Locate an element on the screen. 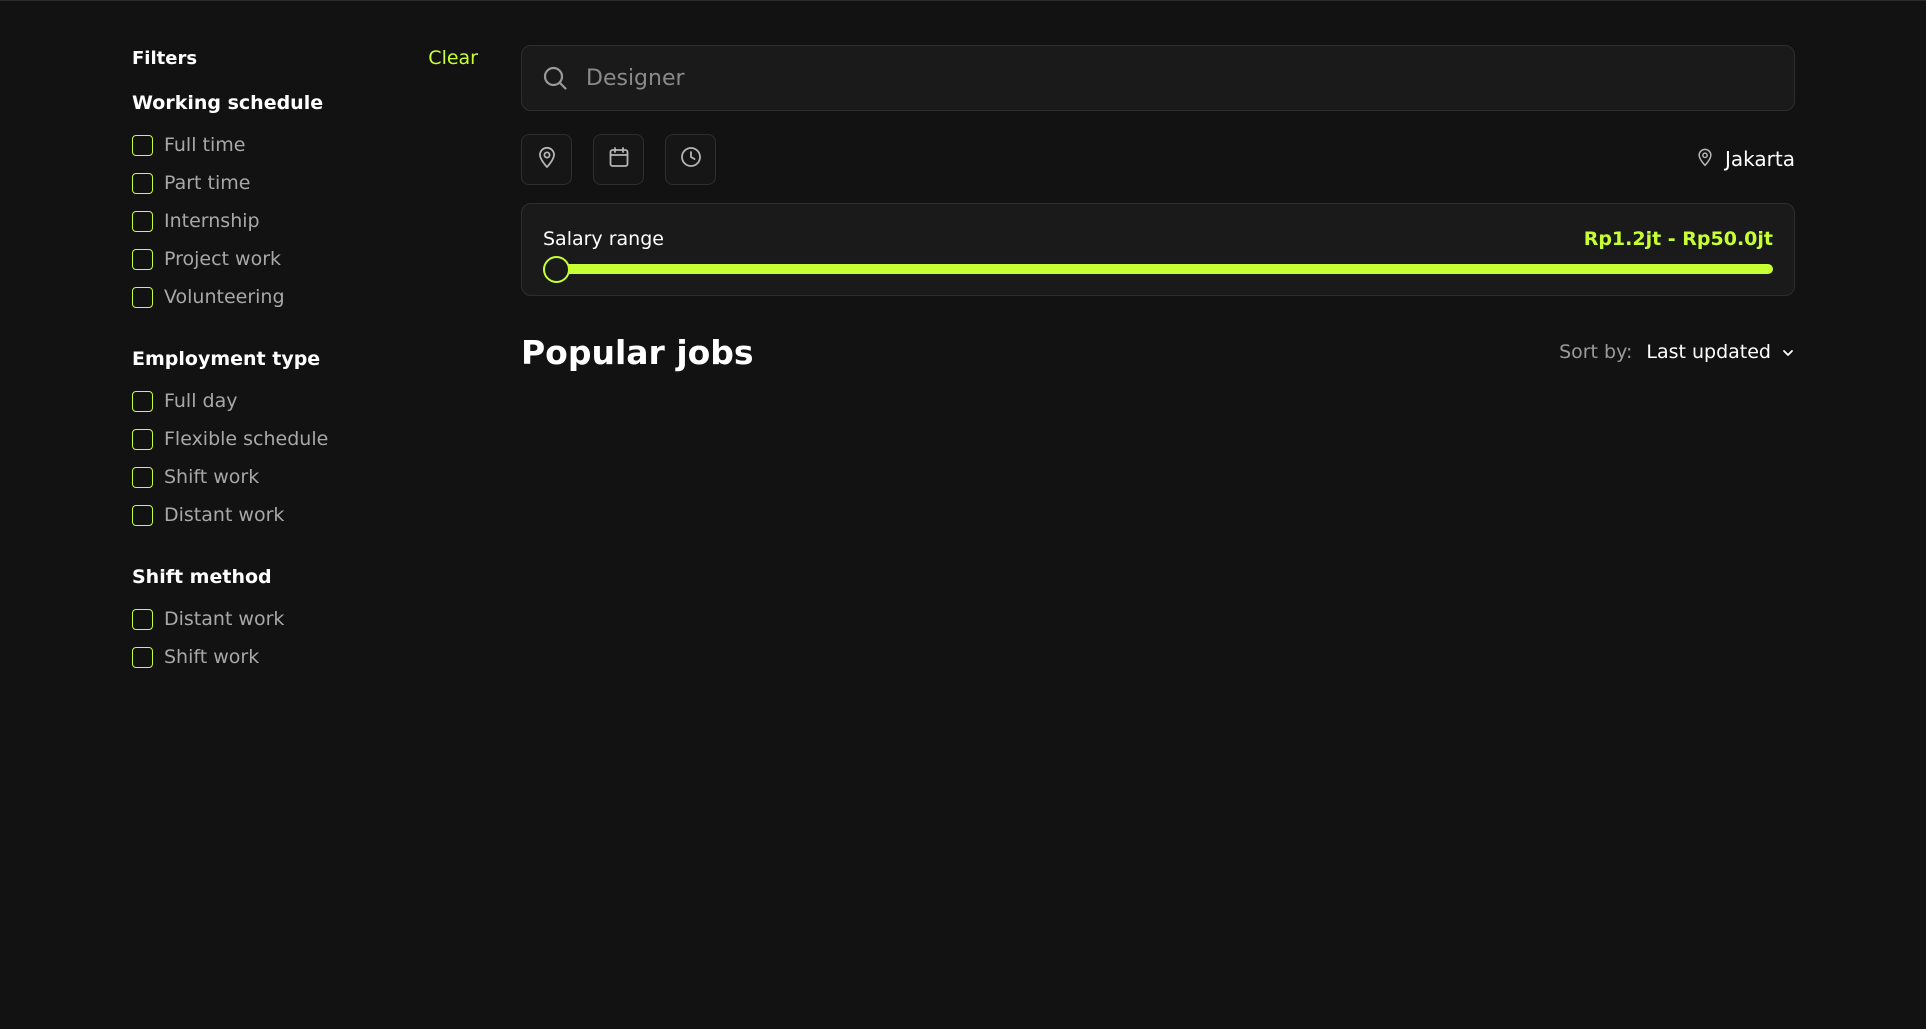 This screenshot has height=1029, width=1926. salary-label: Salary range is located at coordinates (603, 239).